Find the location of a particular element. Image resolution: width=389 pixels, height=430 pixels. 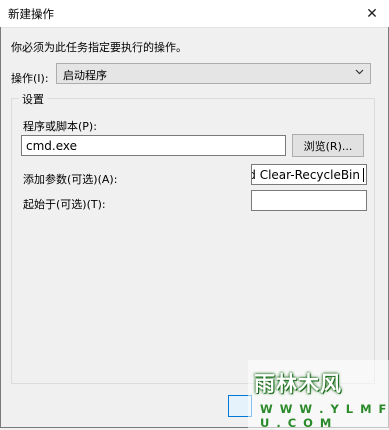

chevron-down-icon is located at coordinates (359, 72).